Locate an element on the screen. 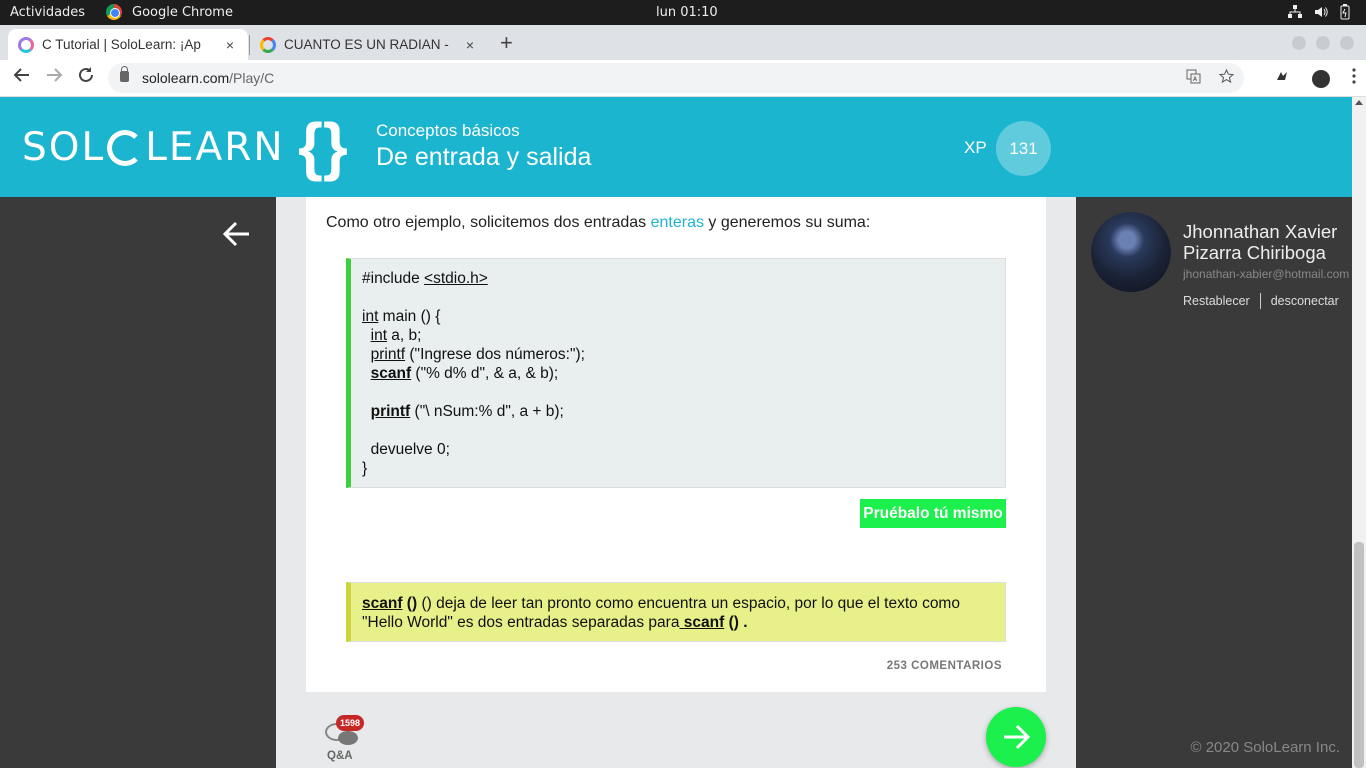 This screenshot has width=1366, height=768. system-top-bar: Actividades Google Chrome lun 01:10 is located at coordinates (683, 12).